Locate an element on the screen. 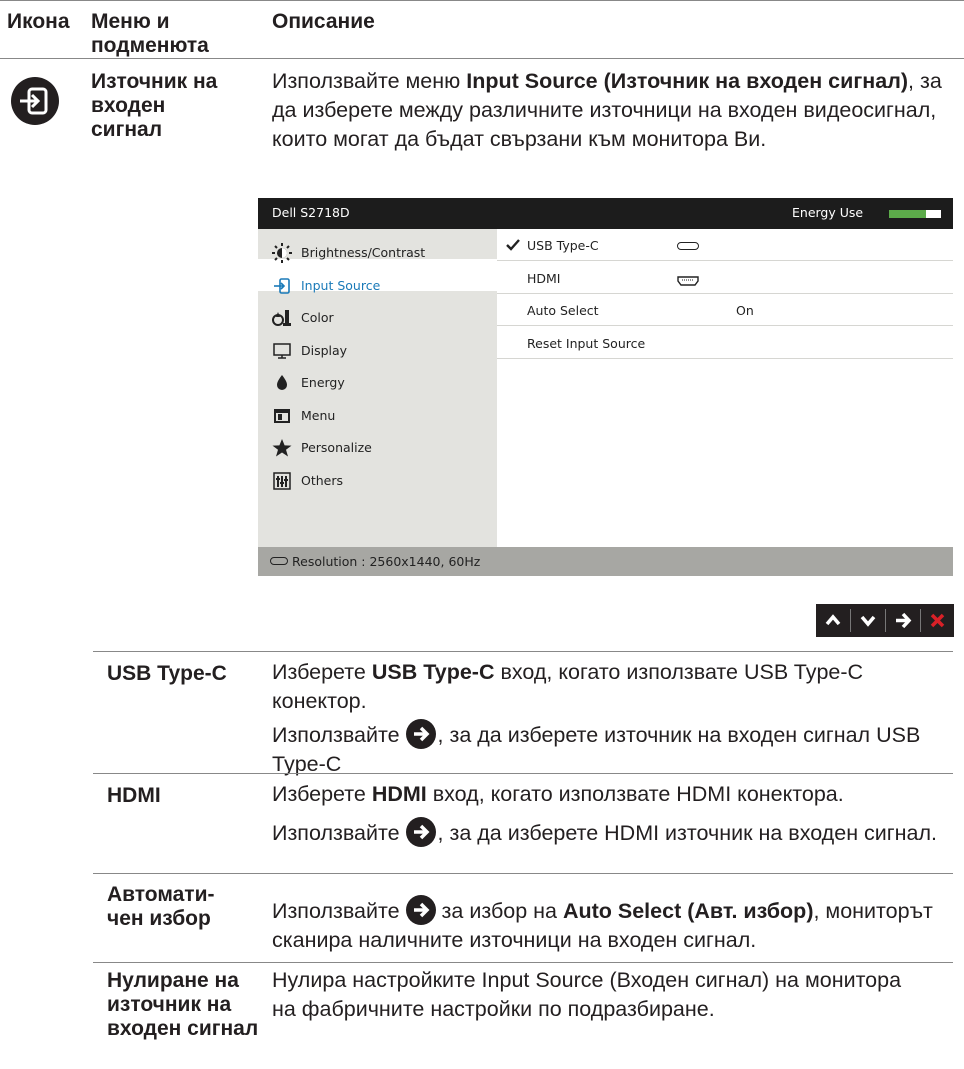 This screenshot has width=964, height=1069. row-hdmi-p2-prefix: Използвайте is located at coordinates (339, 833).